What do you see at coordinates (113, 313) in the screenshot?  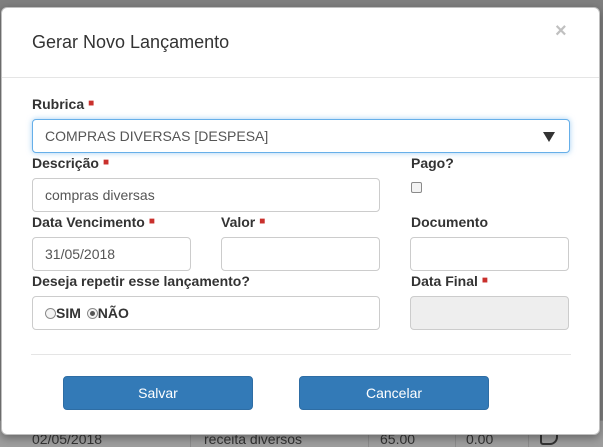 I see `radio-nao-label: NÃO` at bounding box center [113, 313].